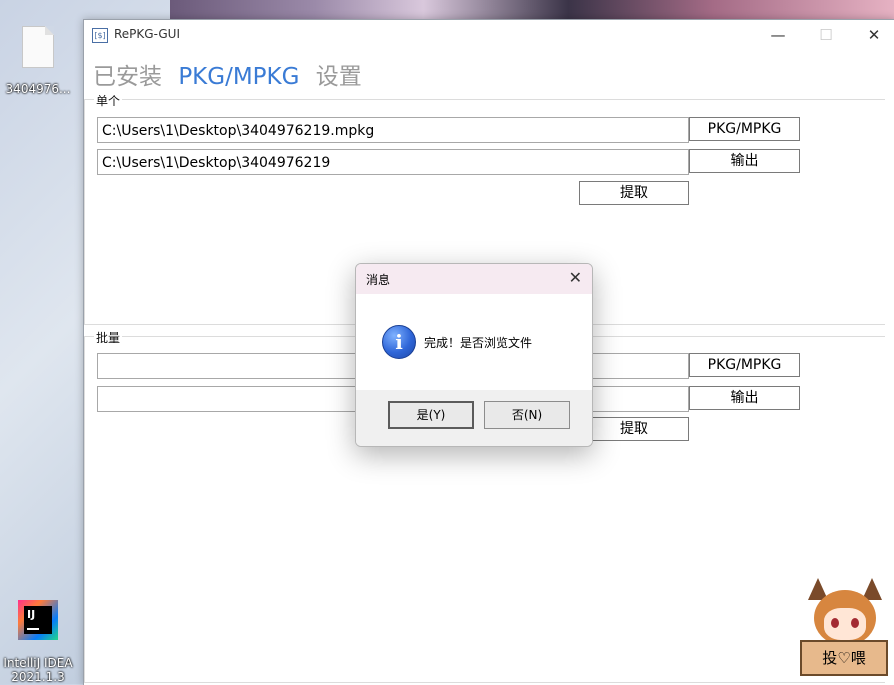 Image resolution: width=894 pixels, height=685 pixels. Describe the element at coordinates (378, 280) in the screenshot. I see `dialog-title: 消息` at that location.